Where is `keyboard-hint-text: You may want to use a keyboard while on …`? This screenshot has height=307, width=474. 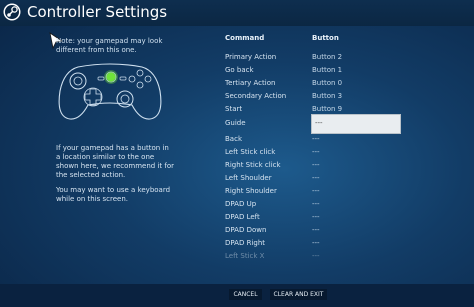
keyboard-hint-text: You may want to use a keyboard while on … is located at coordinates (113, 194).